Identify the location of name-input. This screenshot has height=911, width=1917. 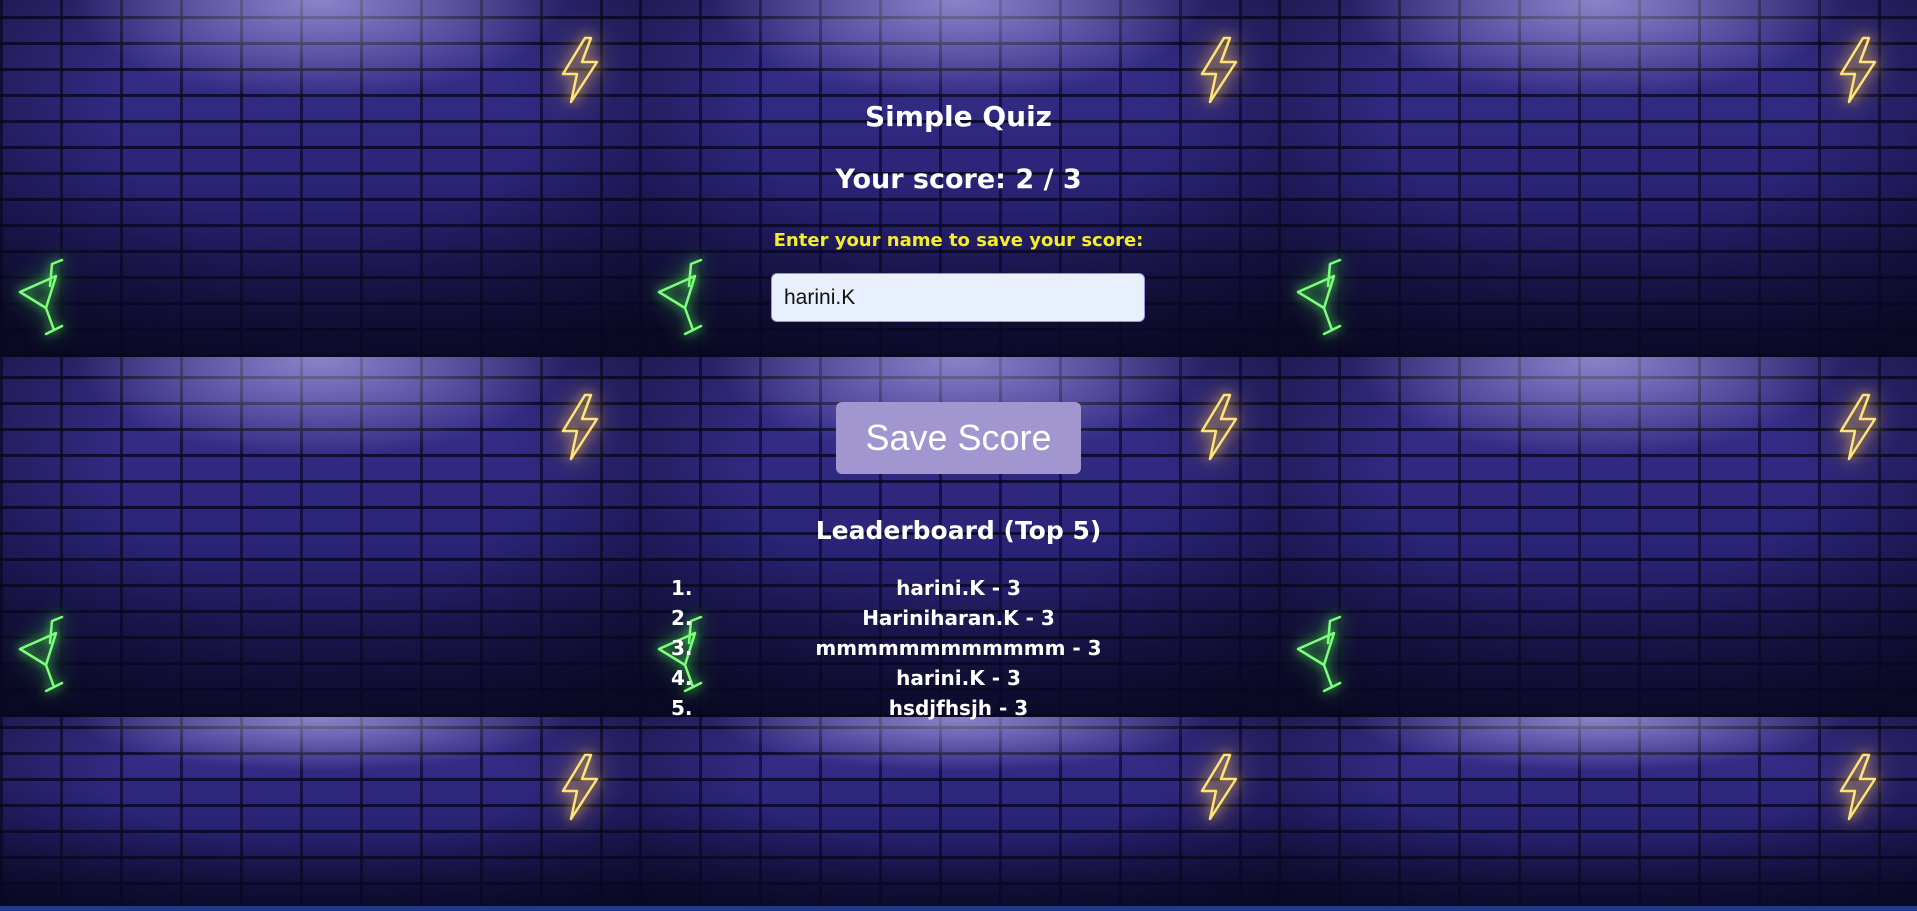
(958, 297).